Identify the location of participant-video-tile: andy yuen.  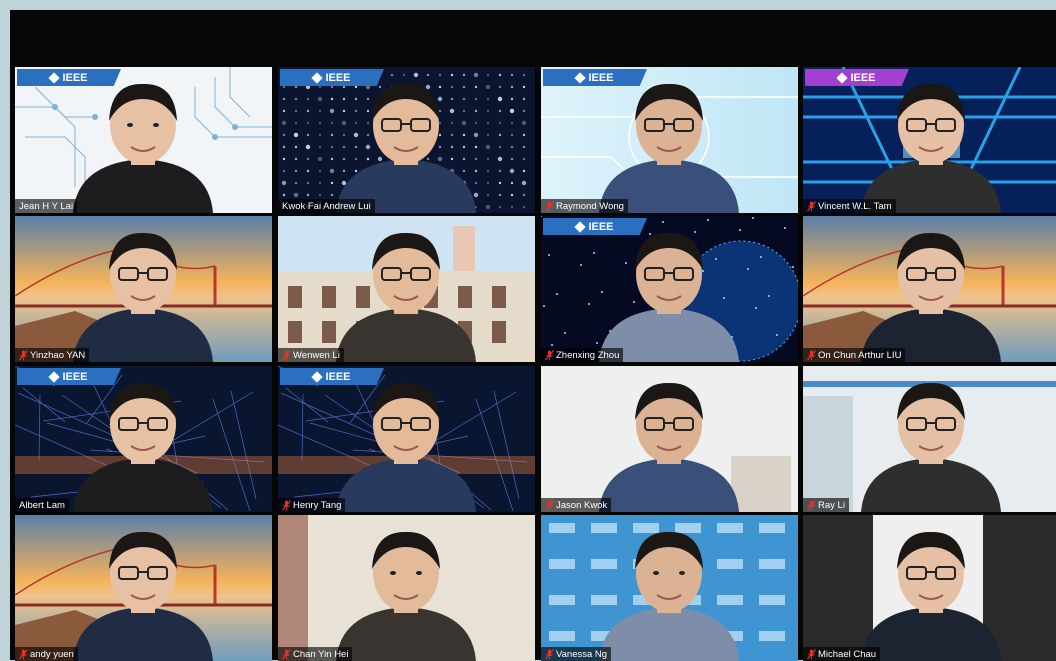
(143, 588).